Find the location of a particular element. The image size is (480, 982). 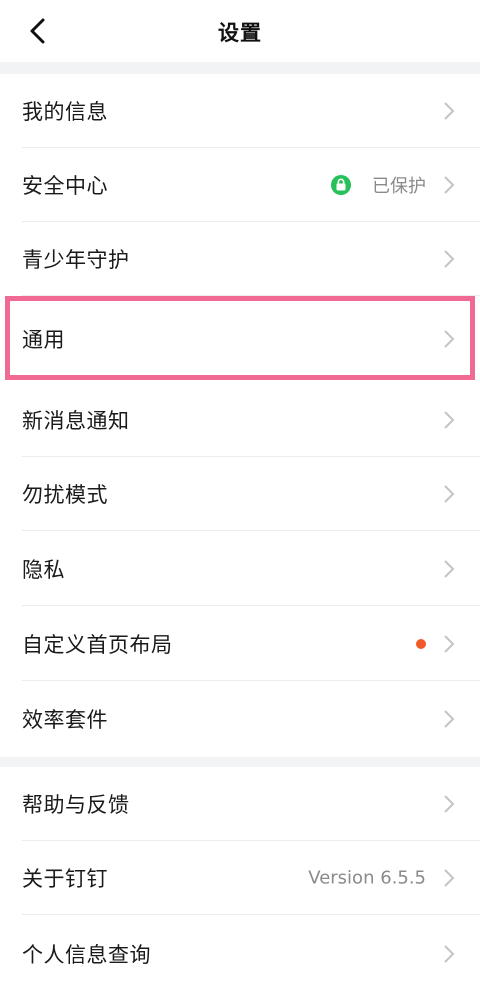

settings-item-label: 个人信息查询 is located at coordinates (86, 955).